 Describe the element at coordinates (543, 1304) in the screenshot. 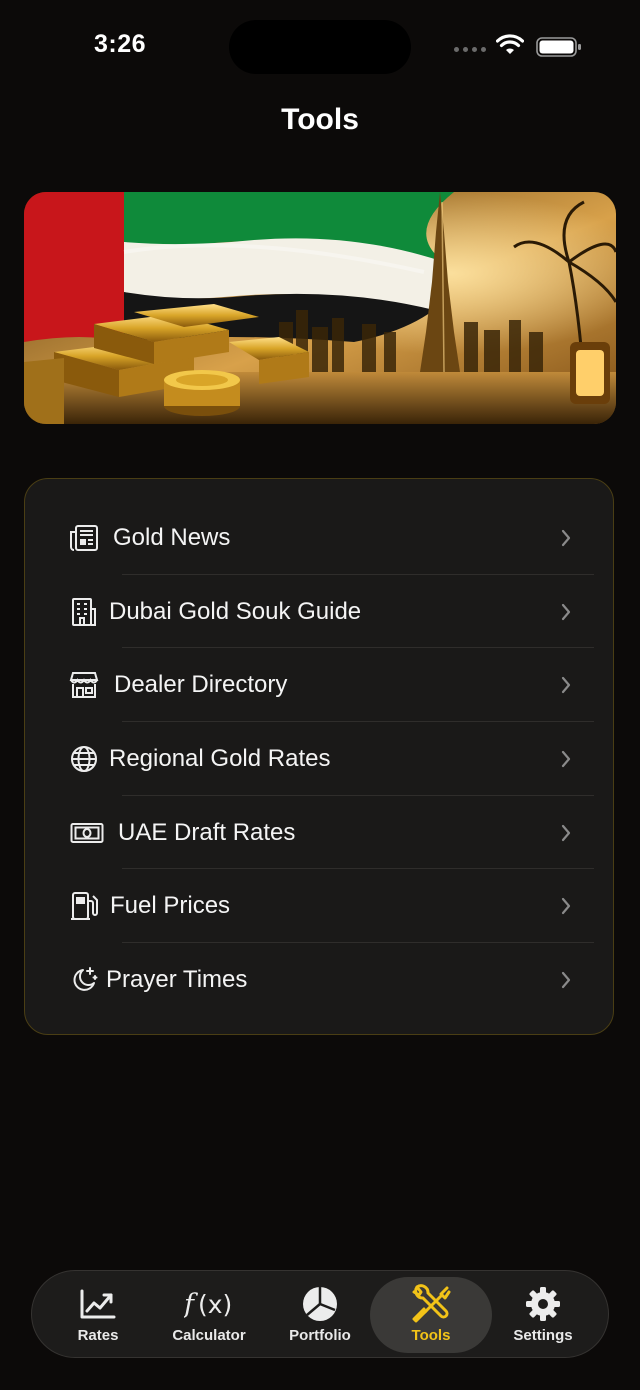

I see `gear-icon` at that location.